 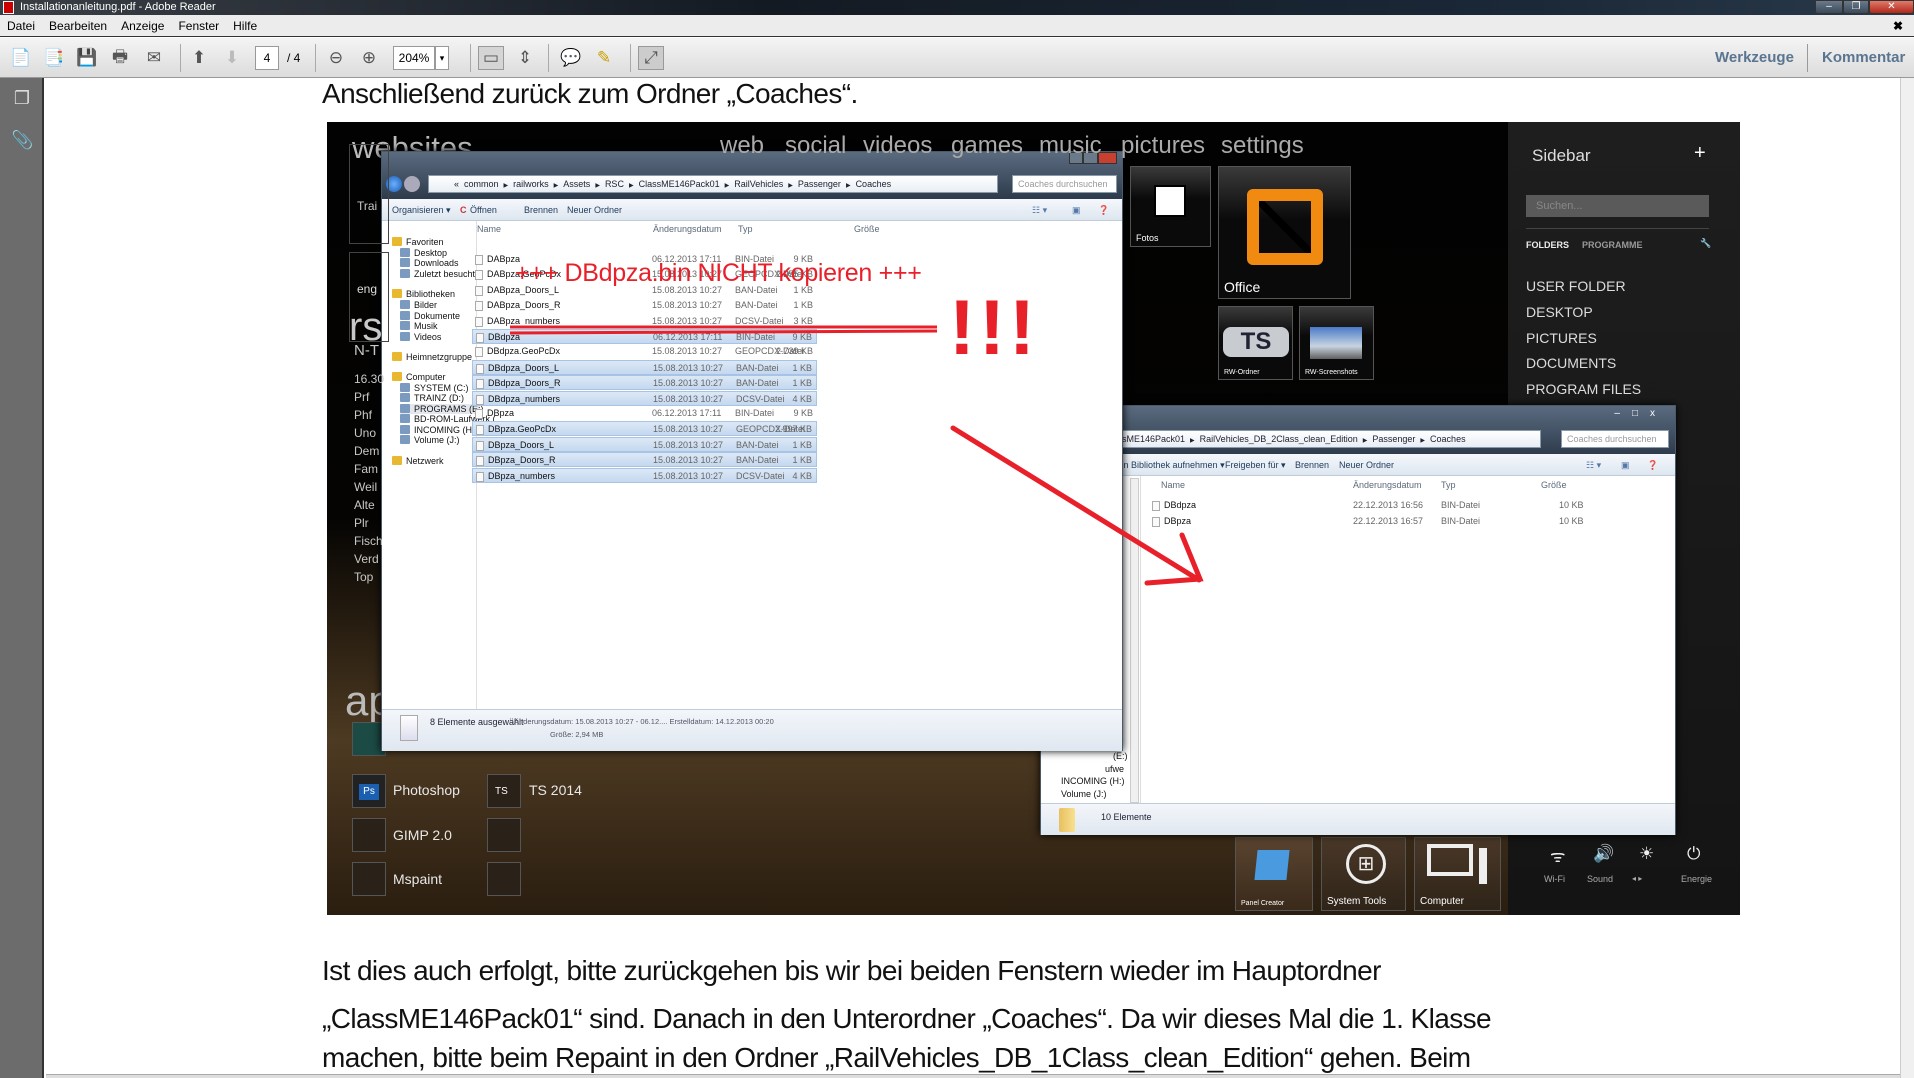 What do you see at coordinates (154, 58) in the screenshot?
I see `email-icon: ✉` at bounding box center [154, 58].